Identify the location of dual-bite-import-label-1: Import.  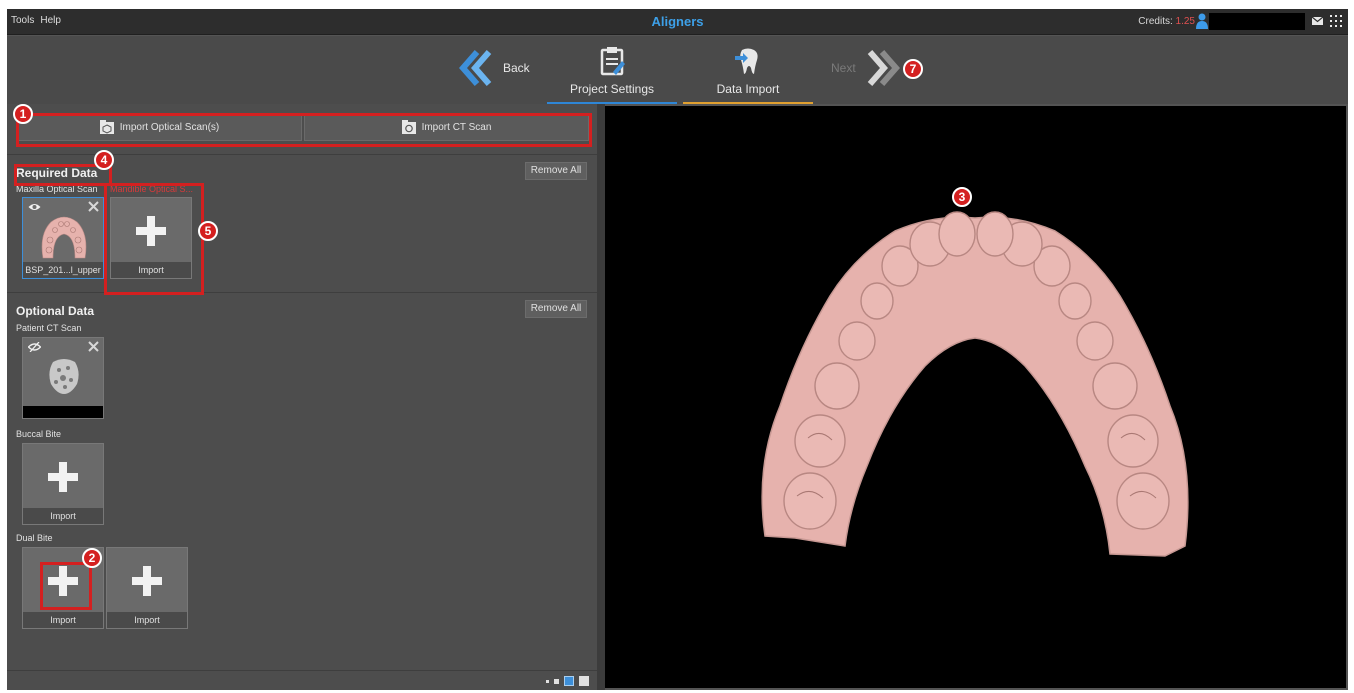
(63, 620).